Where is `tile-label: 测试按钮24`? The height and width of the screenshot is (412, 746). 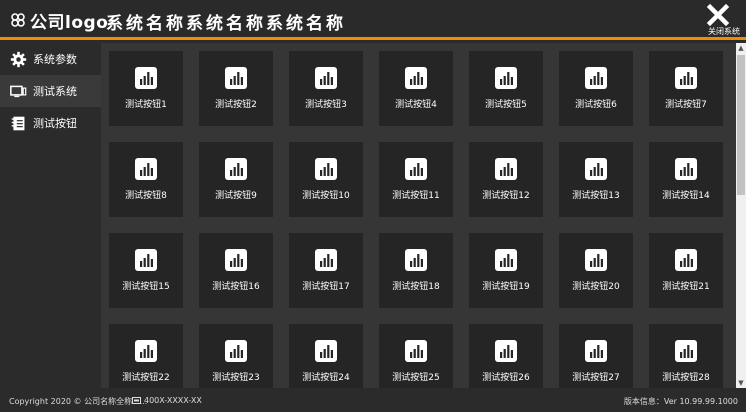 tile-label: 测试按钮24 is located at coordinates (326, 378).